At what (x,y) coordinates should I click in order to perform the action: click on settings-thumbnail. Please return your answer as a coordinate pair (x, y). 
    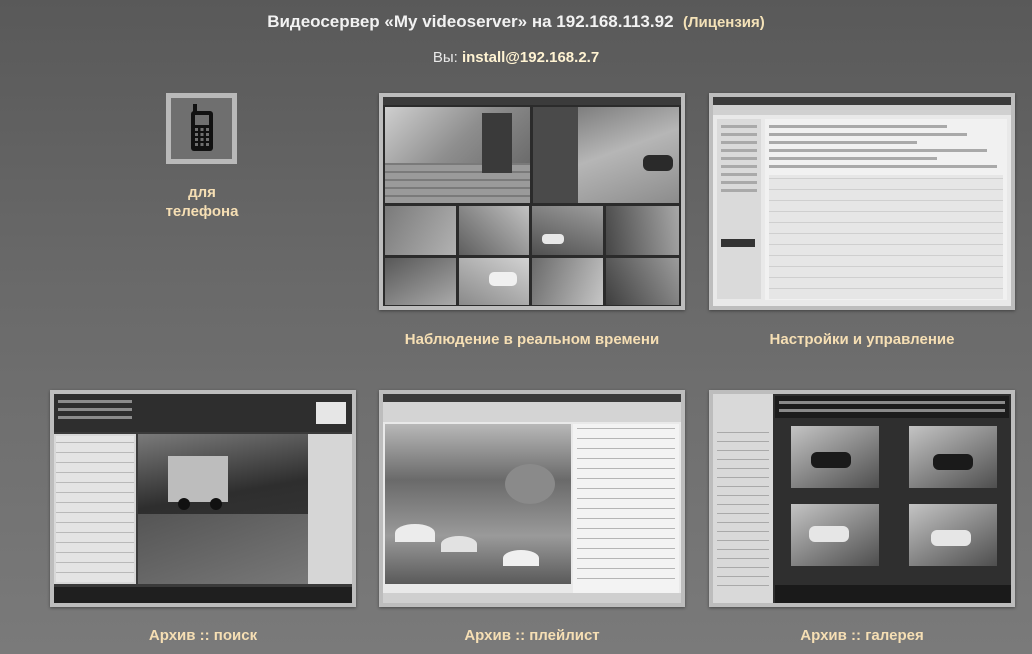
    Looking at the image, I should click on (862, 201).